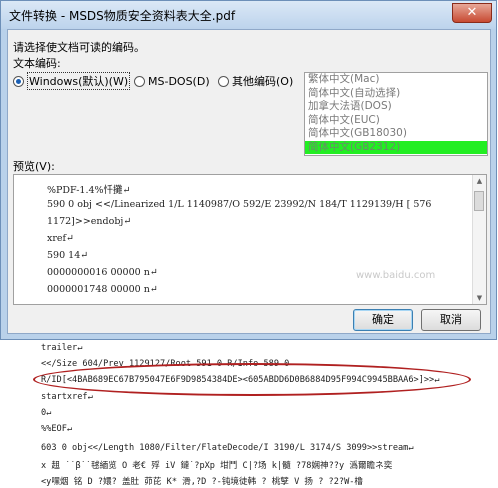 This screenshot has width=498, height=488. What do you see at coordinates (60, 238) in the screenshot?
I see `preview-line: xref↵` at bounding box center [60, 238].